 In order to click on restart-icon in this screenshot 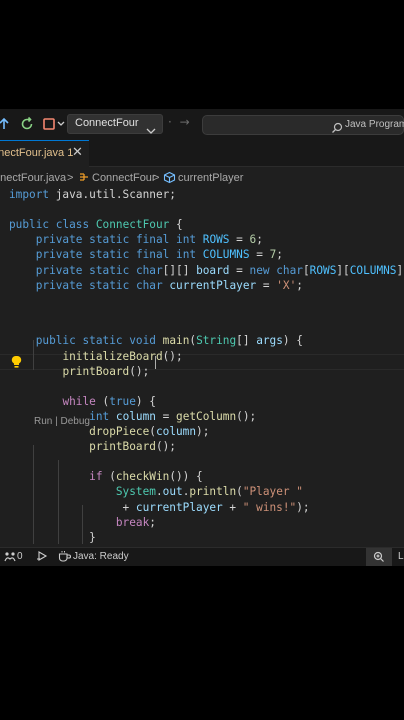, I will do `click(27, 124)`.